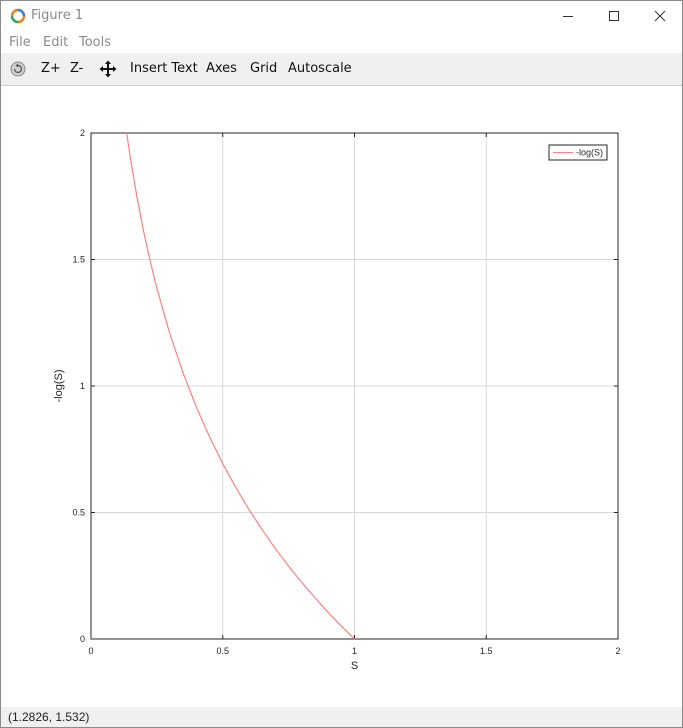 The image size is (683, 728). Describe the element at coordinates (78, 260) in the screenshot. I see `y-tick-label: 1.5` at that location.